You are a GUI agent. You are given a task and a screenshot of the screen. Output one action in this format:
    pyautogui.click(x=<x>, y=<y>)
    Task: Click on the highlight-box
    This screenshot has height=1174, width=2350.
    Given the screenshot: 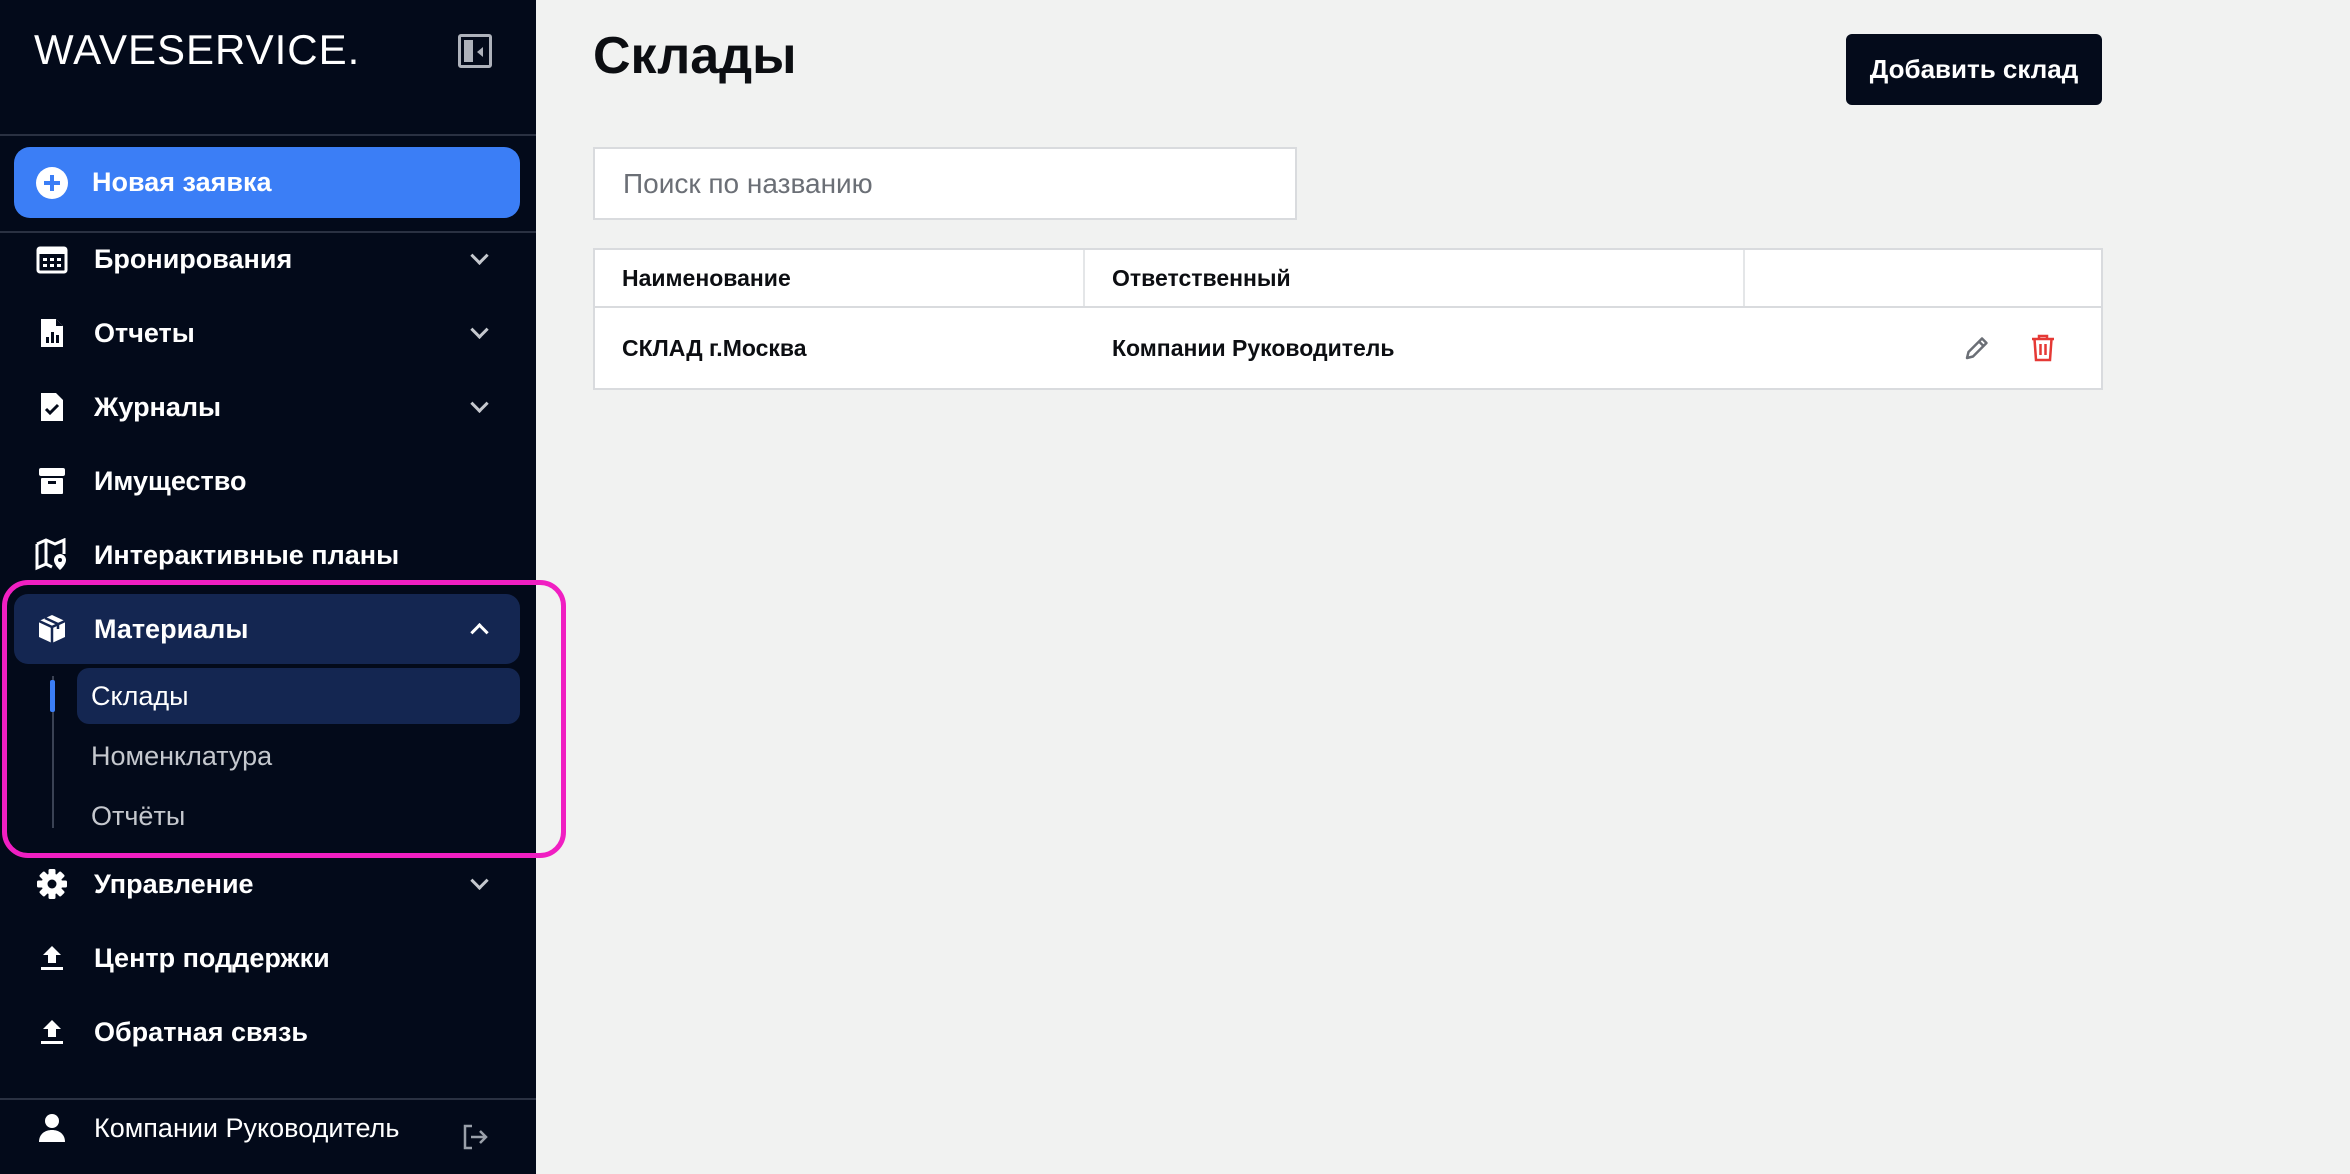 What is the action you would take?
    pyautogui.click(x=284, y=719)
    